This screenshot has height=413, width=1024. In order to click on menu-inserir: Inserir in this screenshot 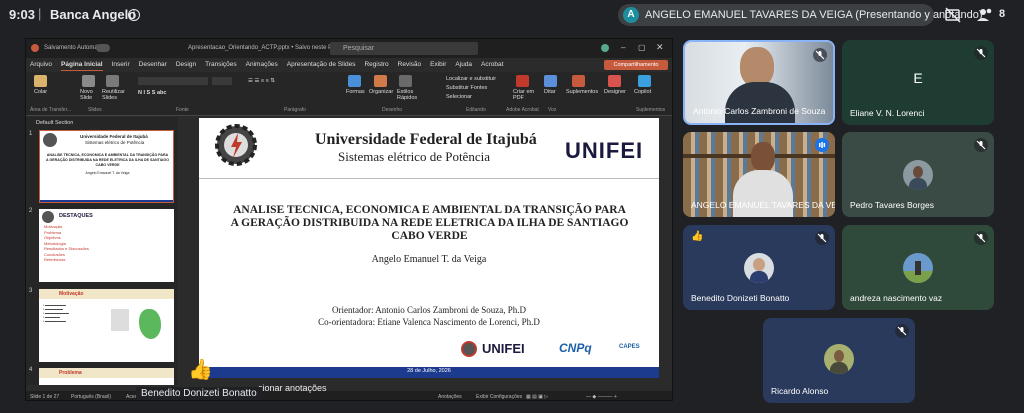, I will do `click(121, 65)`.